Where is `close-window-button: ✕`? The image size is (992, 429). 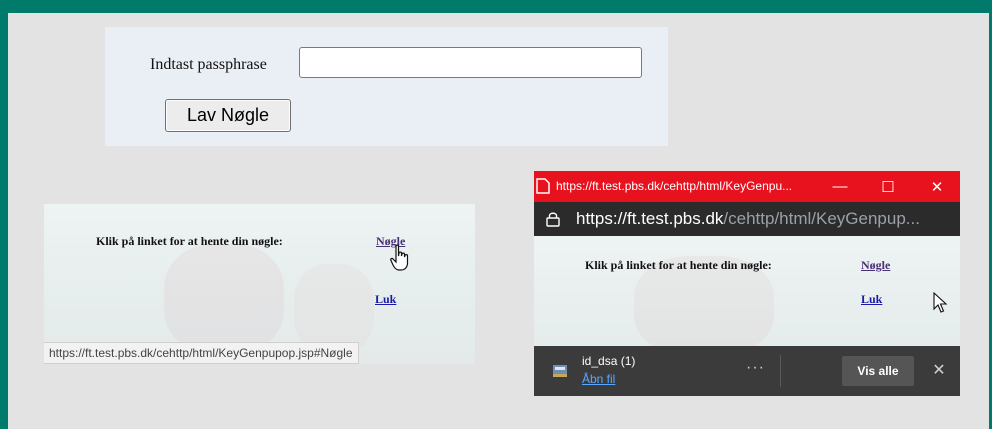
close-window-button: ✕ is located at coordinates (937, 186).